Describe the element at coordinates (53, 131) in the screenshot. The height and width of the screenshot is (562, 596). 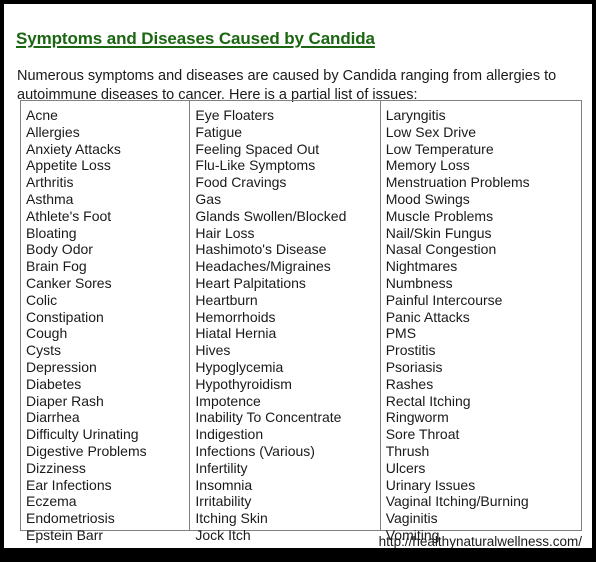
I see `symptom-item: Allergies` at that location.